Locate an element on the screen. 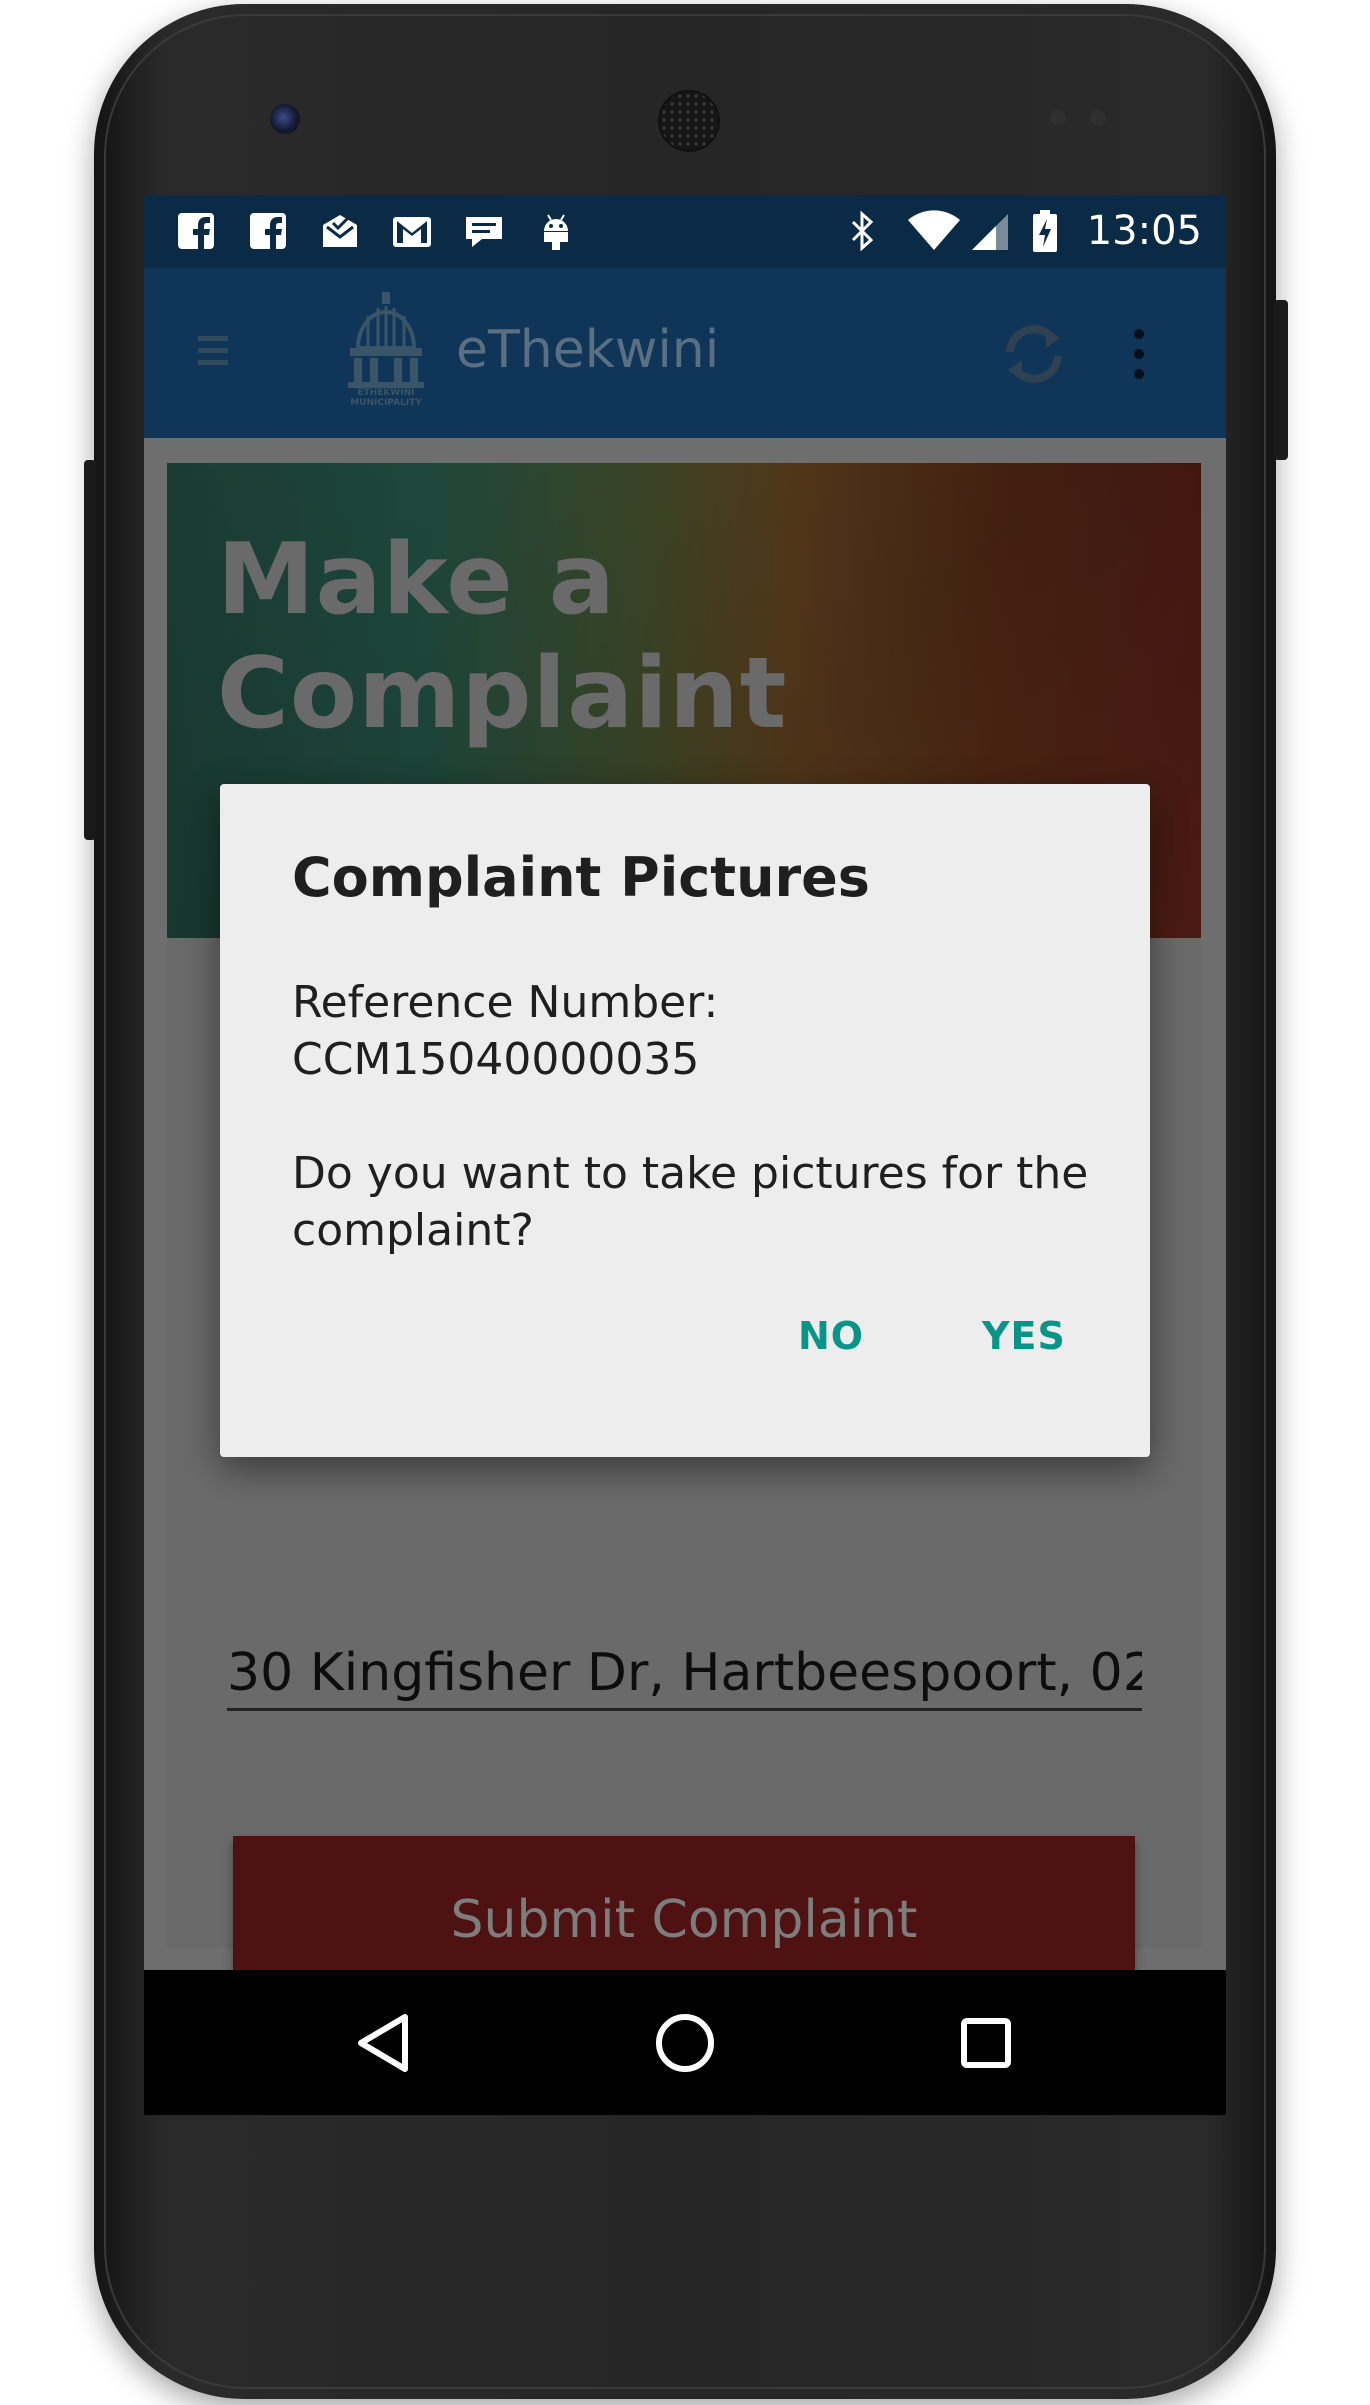  address-input: 30 Kingfisher Dr, Hartbeespoort, 0216, is located at coordinates (684, 1674).